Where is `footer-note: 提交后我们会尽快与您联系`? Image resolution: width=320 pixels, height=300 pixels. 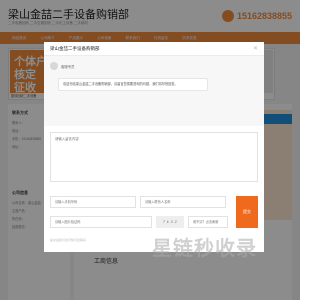 footer-note: 提交后我们会尽快与您联系 is located at coordinates (68, 240).